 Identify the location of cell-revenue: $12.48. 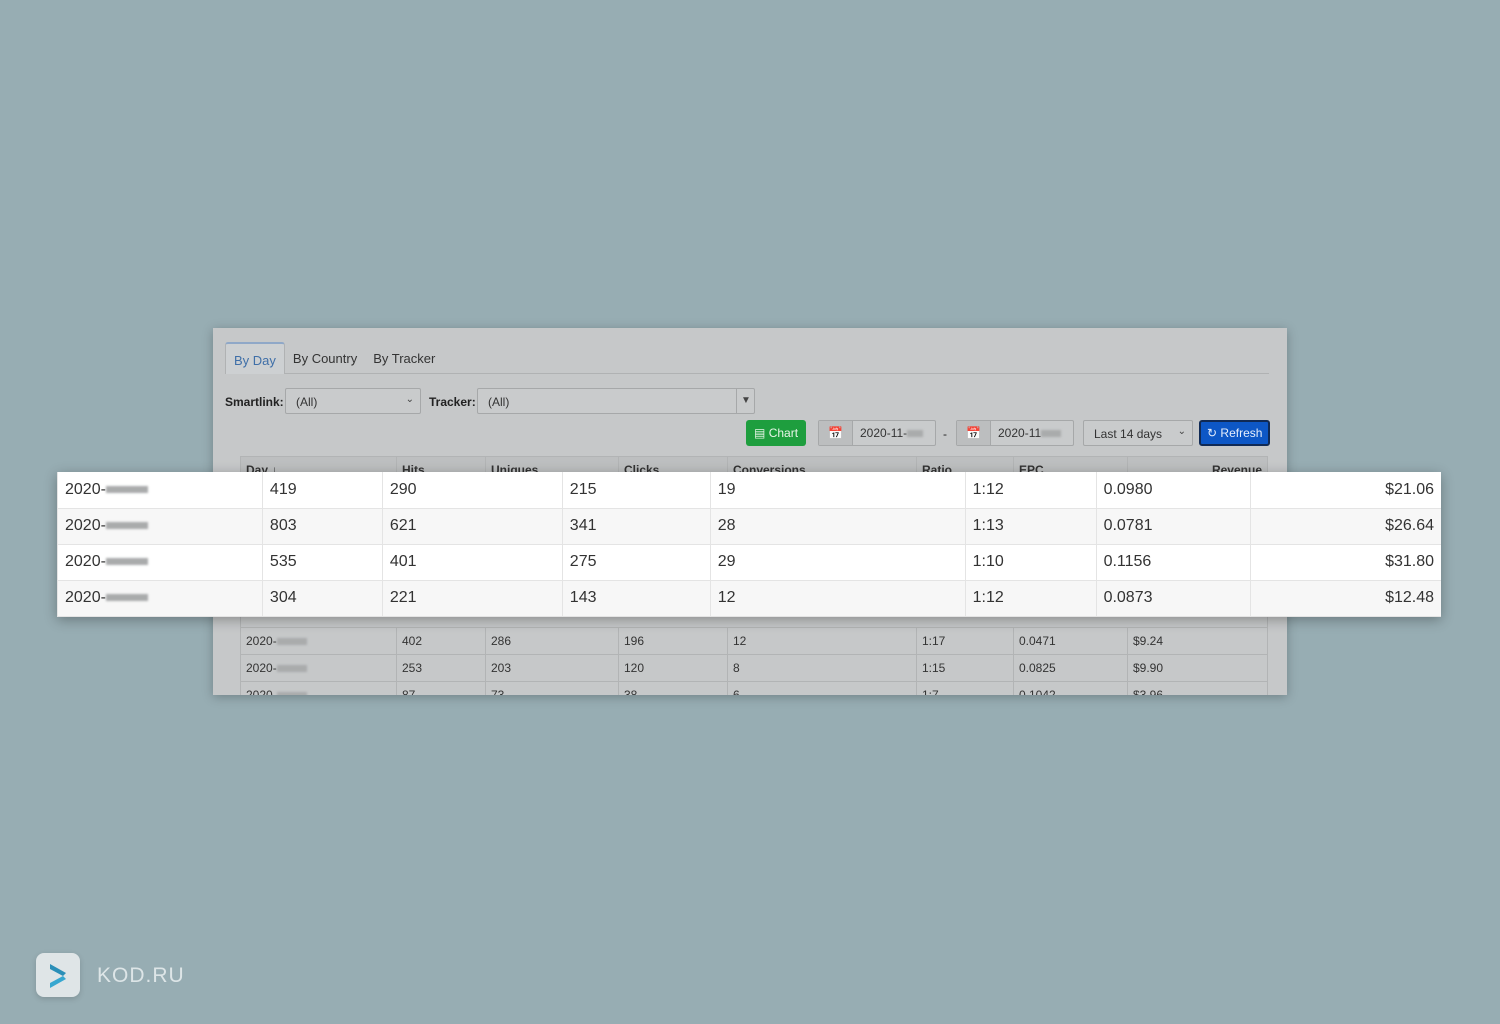
(1345, 598).